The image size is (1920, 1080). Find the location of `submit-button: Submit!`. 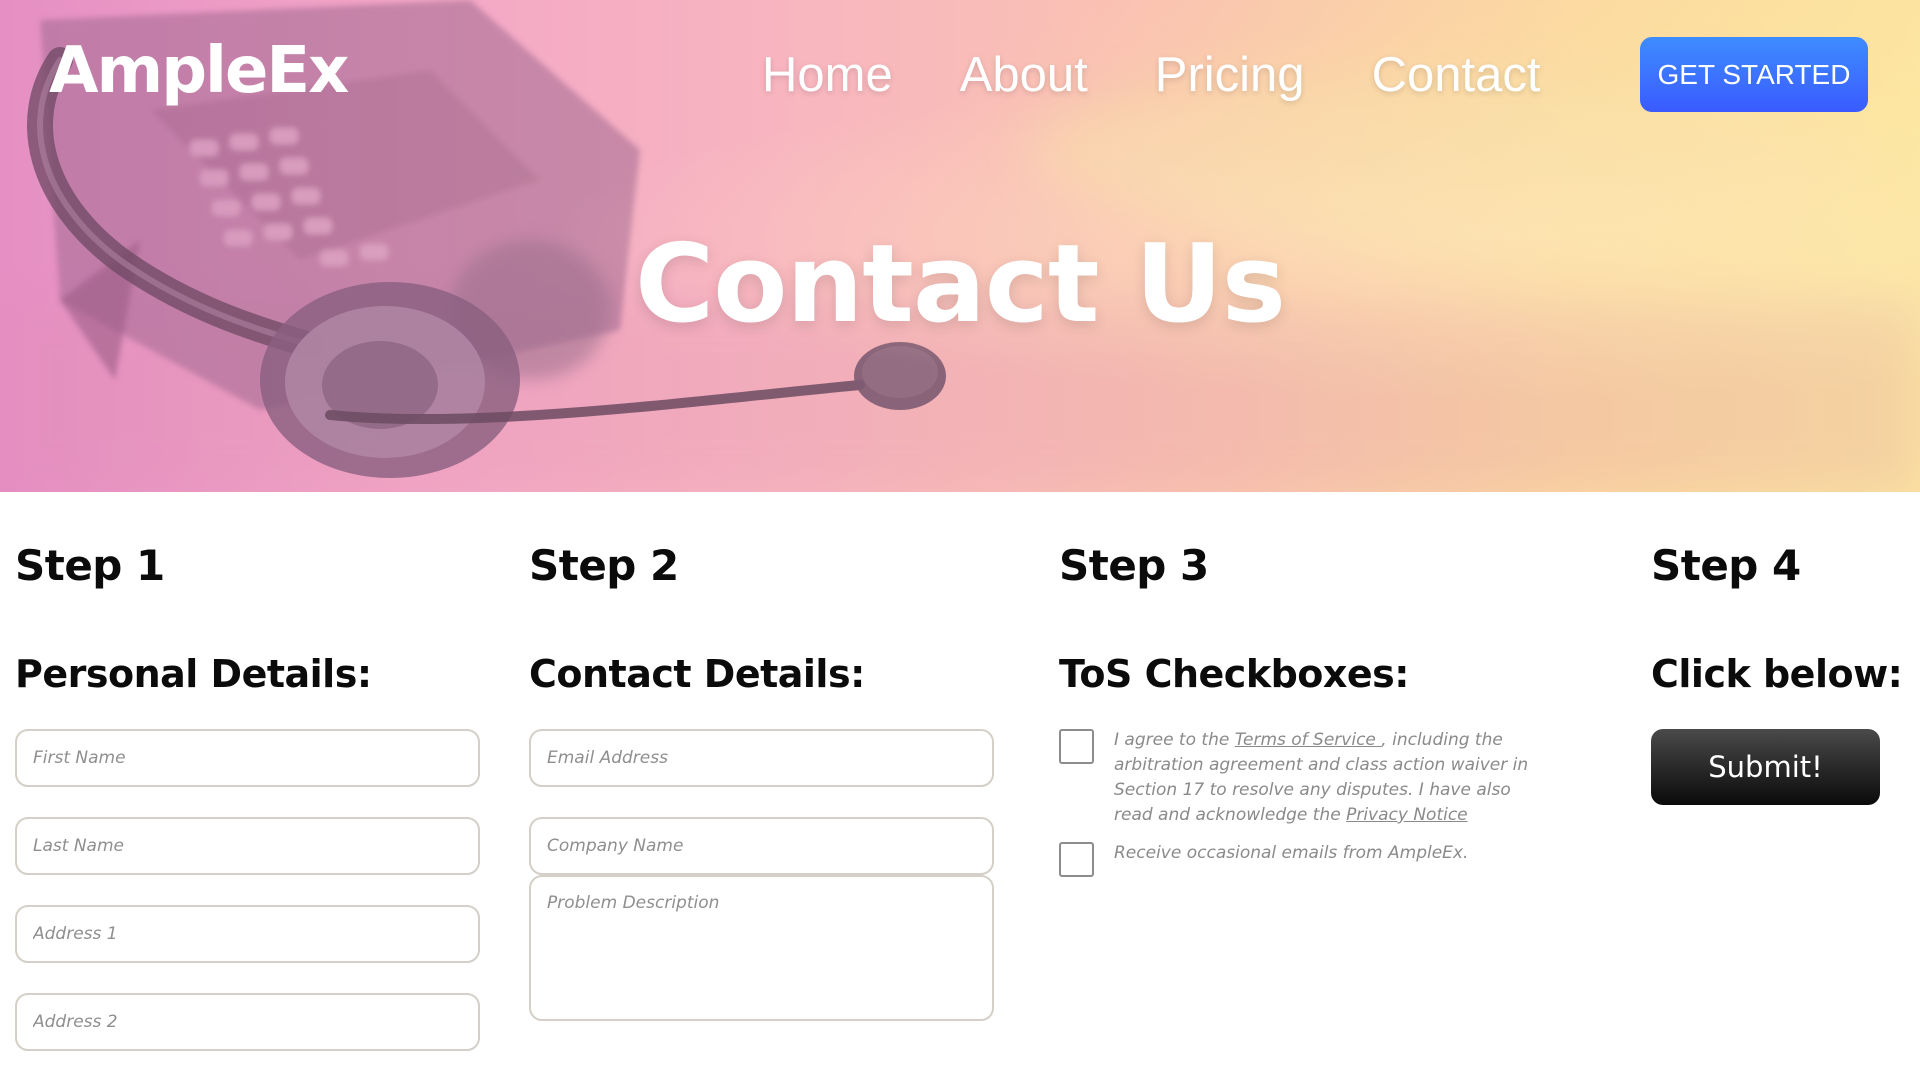

submit-button: Submit! is located at coordinates (1765, 767).